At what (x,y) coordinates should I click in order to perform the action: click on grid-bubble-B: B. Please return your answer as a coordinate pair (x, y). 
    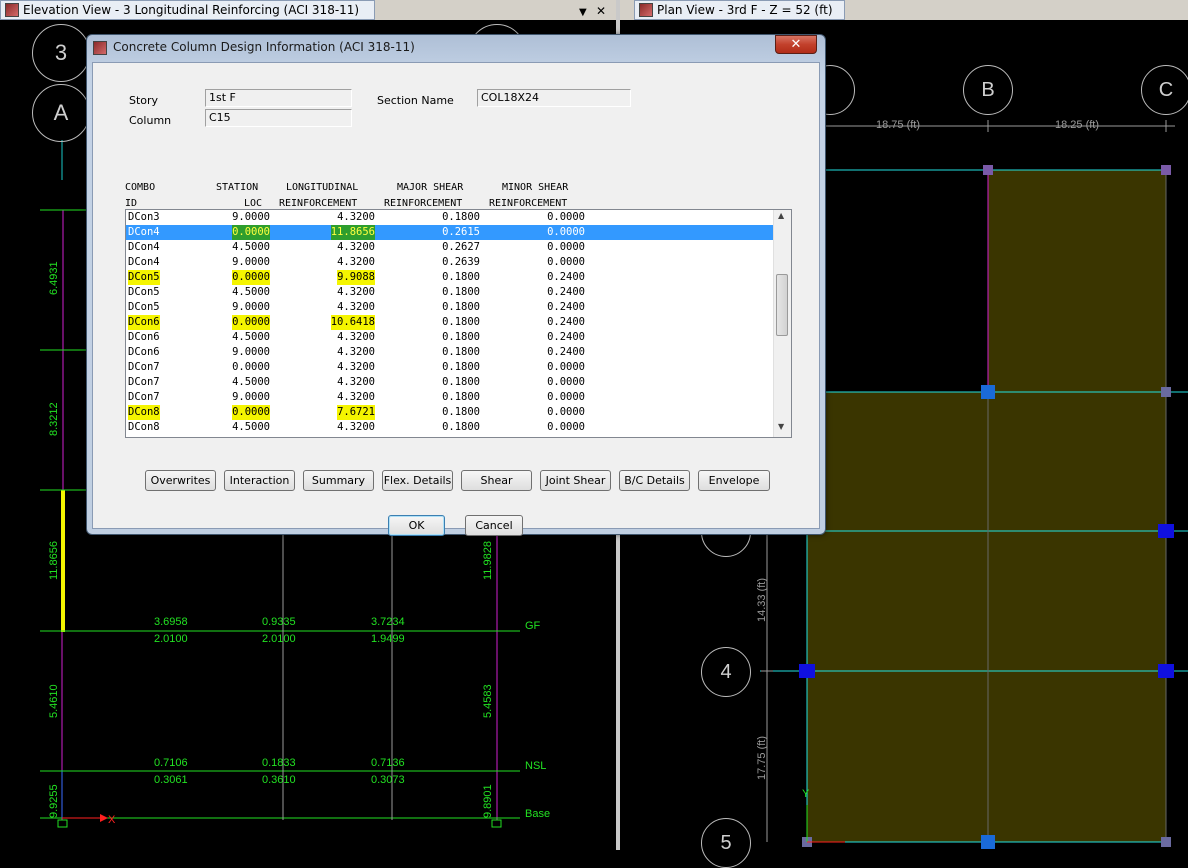
    Looking at the image, I should click on (988, 90).